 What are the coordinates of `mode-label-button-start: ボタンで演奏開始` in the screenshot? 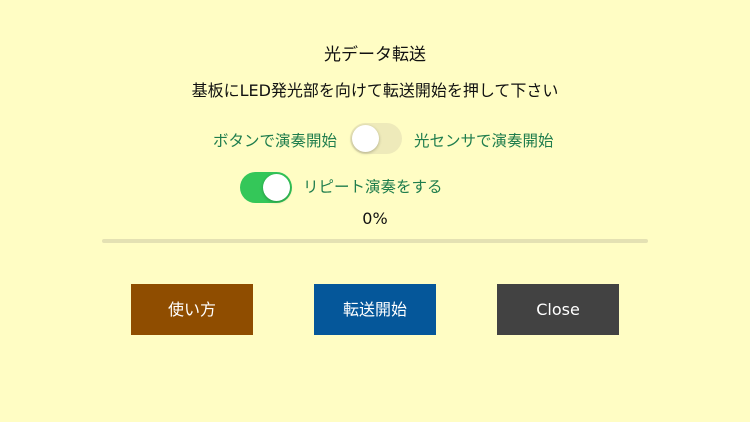 It's located at (274, 141).